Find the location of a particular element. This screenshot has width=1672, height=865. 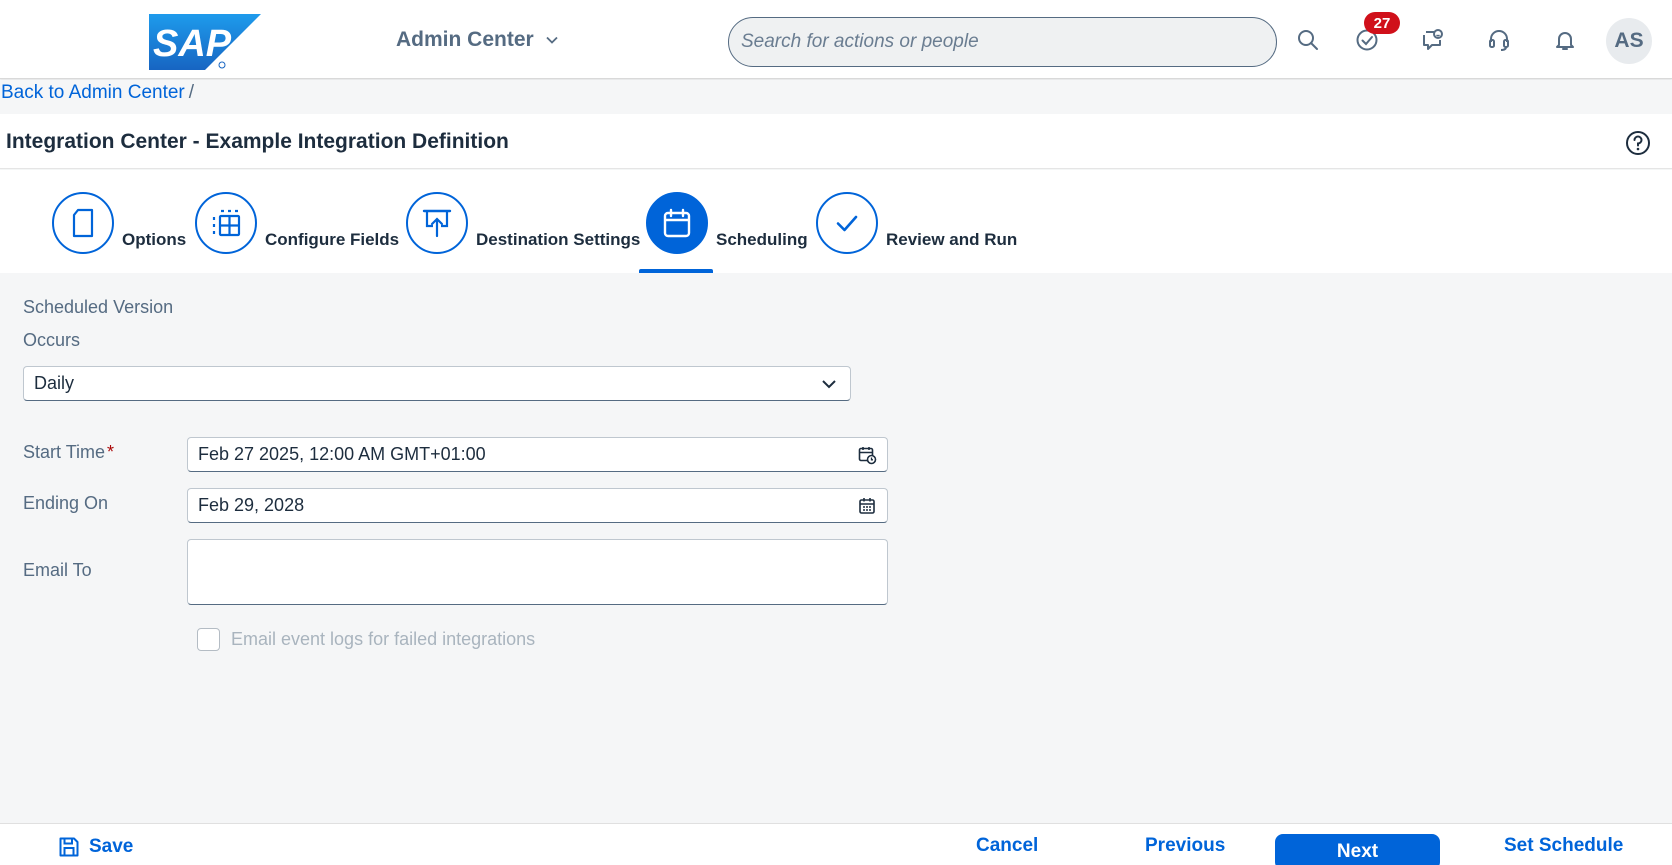

ending-on-label: Ending On is located at coordinates (66, 503).